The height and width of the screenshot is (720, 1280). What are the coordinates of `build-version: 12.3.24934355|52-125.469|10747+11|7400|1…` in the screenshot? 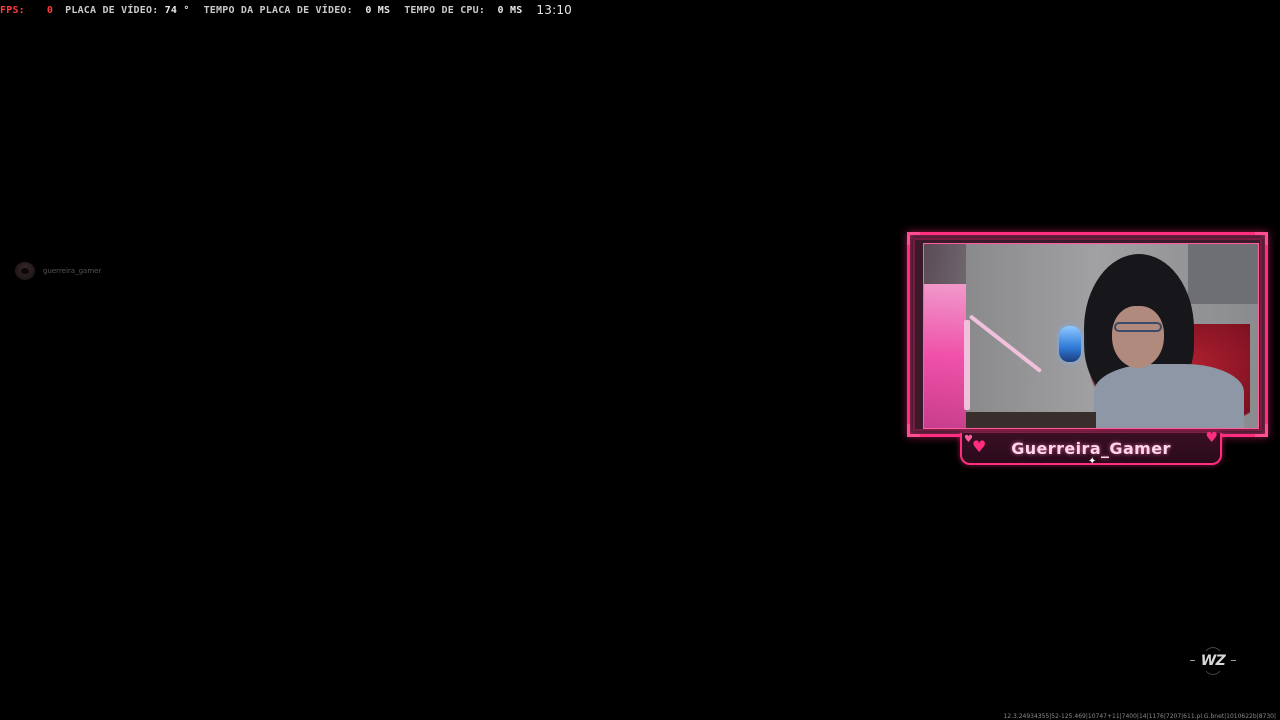 It's located at (1139, 716).